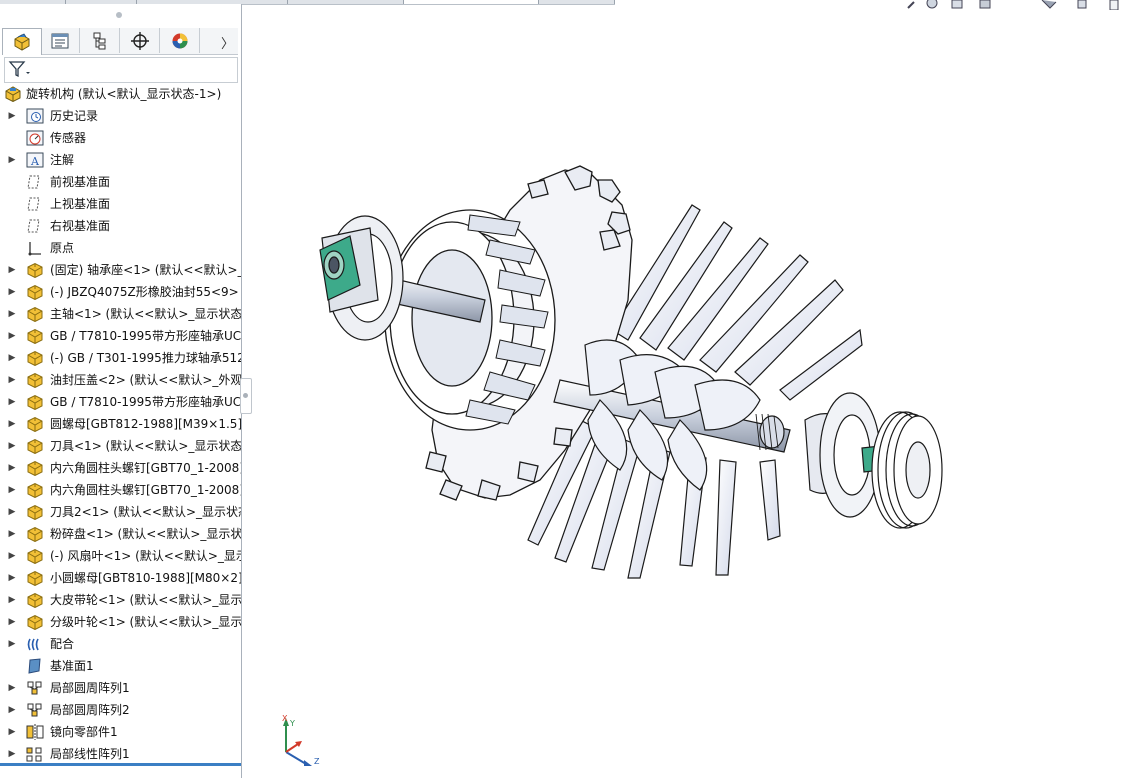 The image size is (1122, 782). What do you see at coordinates (145, 600) in the screenshot?
I see `tree-item-label: 大皮带轮<1> (默认<<默认>_显示状` at bounding box center [145, 600].